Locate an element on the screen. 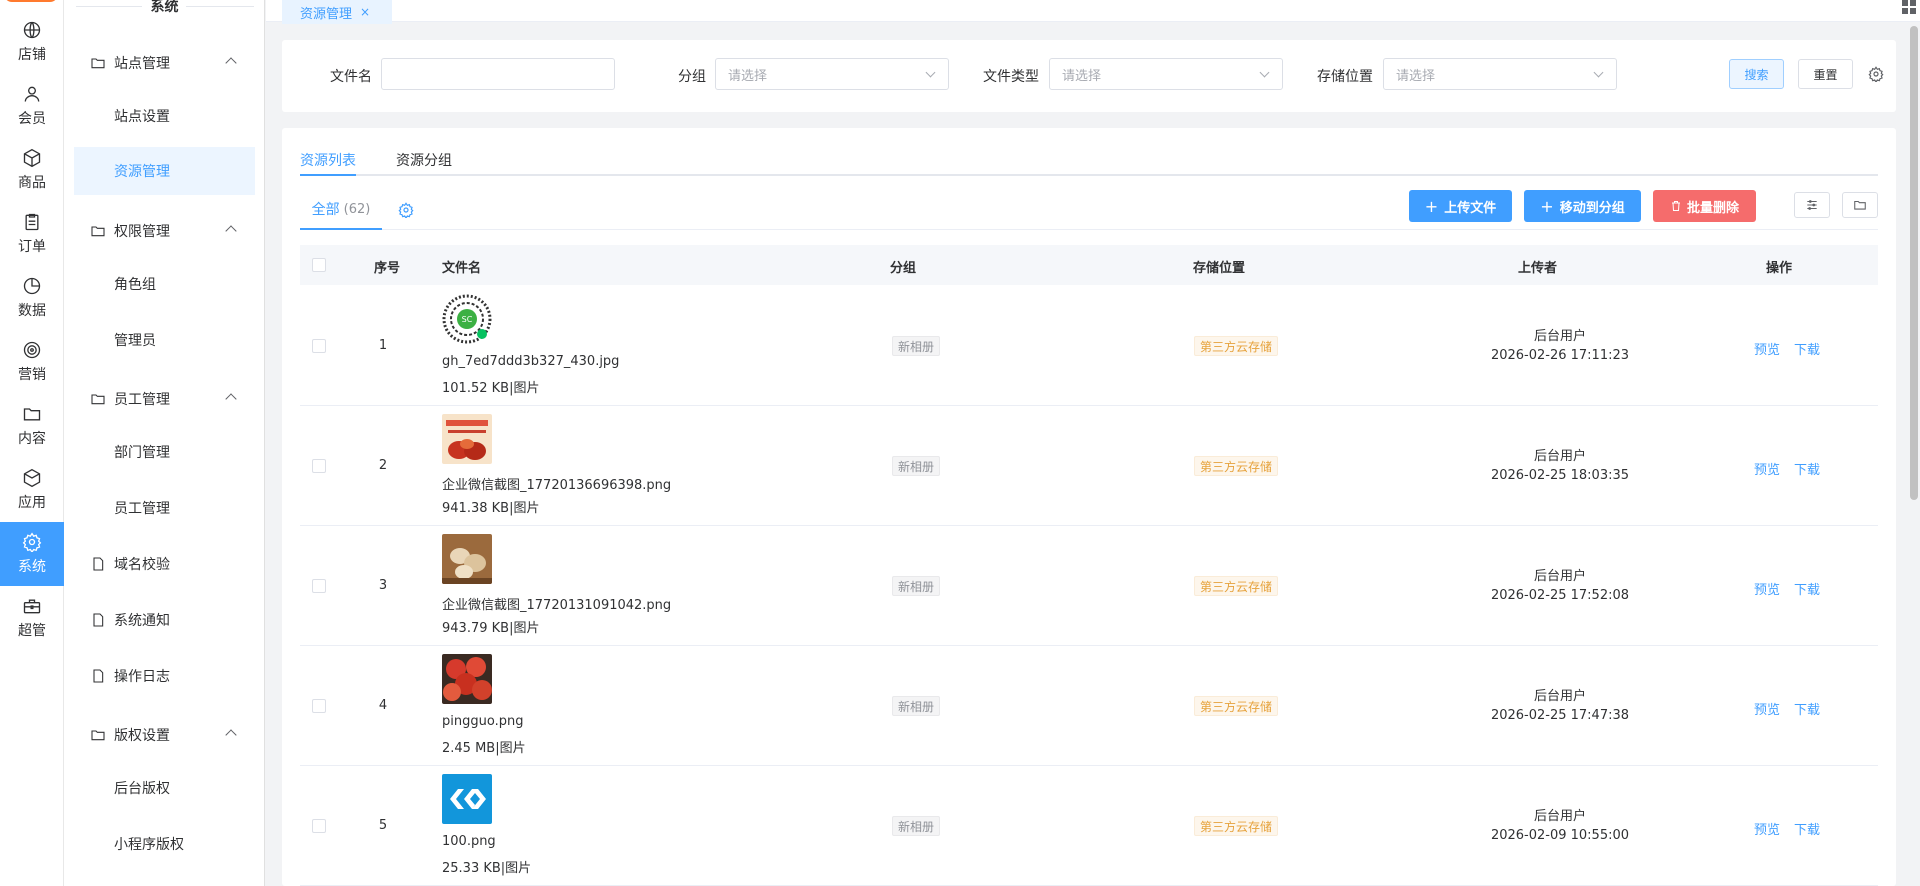 Image resolution: width=1920 pixels, height=886 pixels. rail-item-data: 数据 is located at coordinates (32, 298).